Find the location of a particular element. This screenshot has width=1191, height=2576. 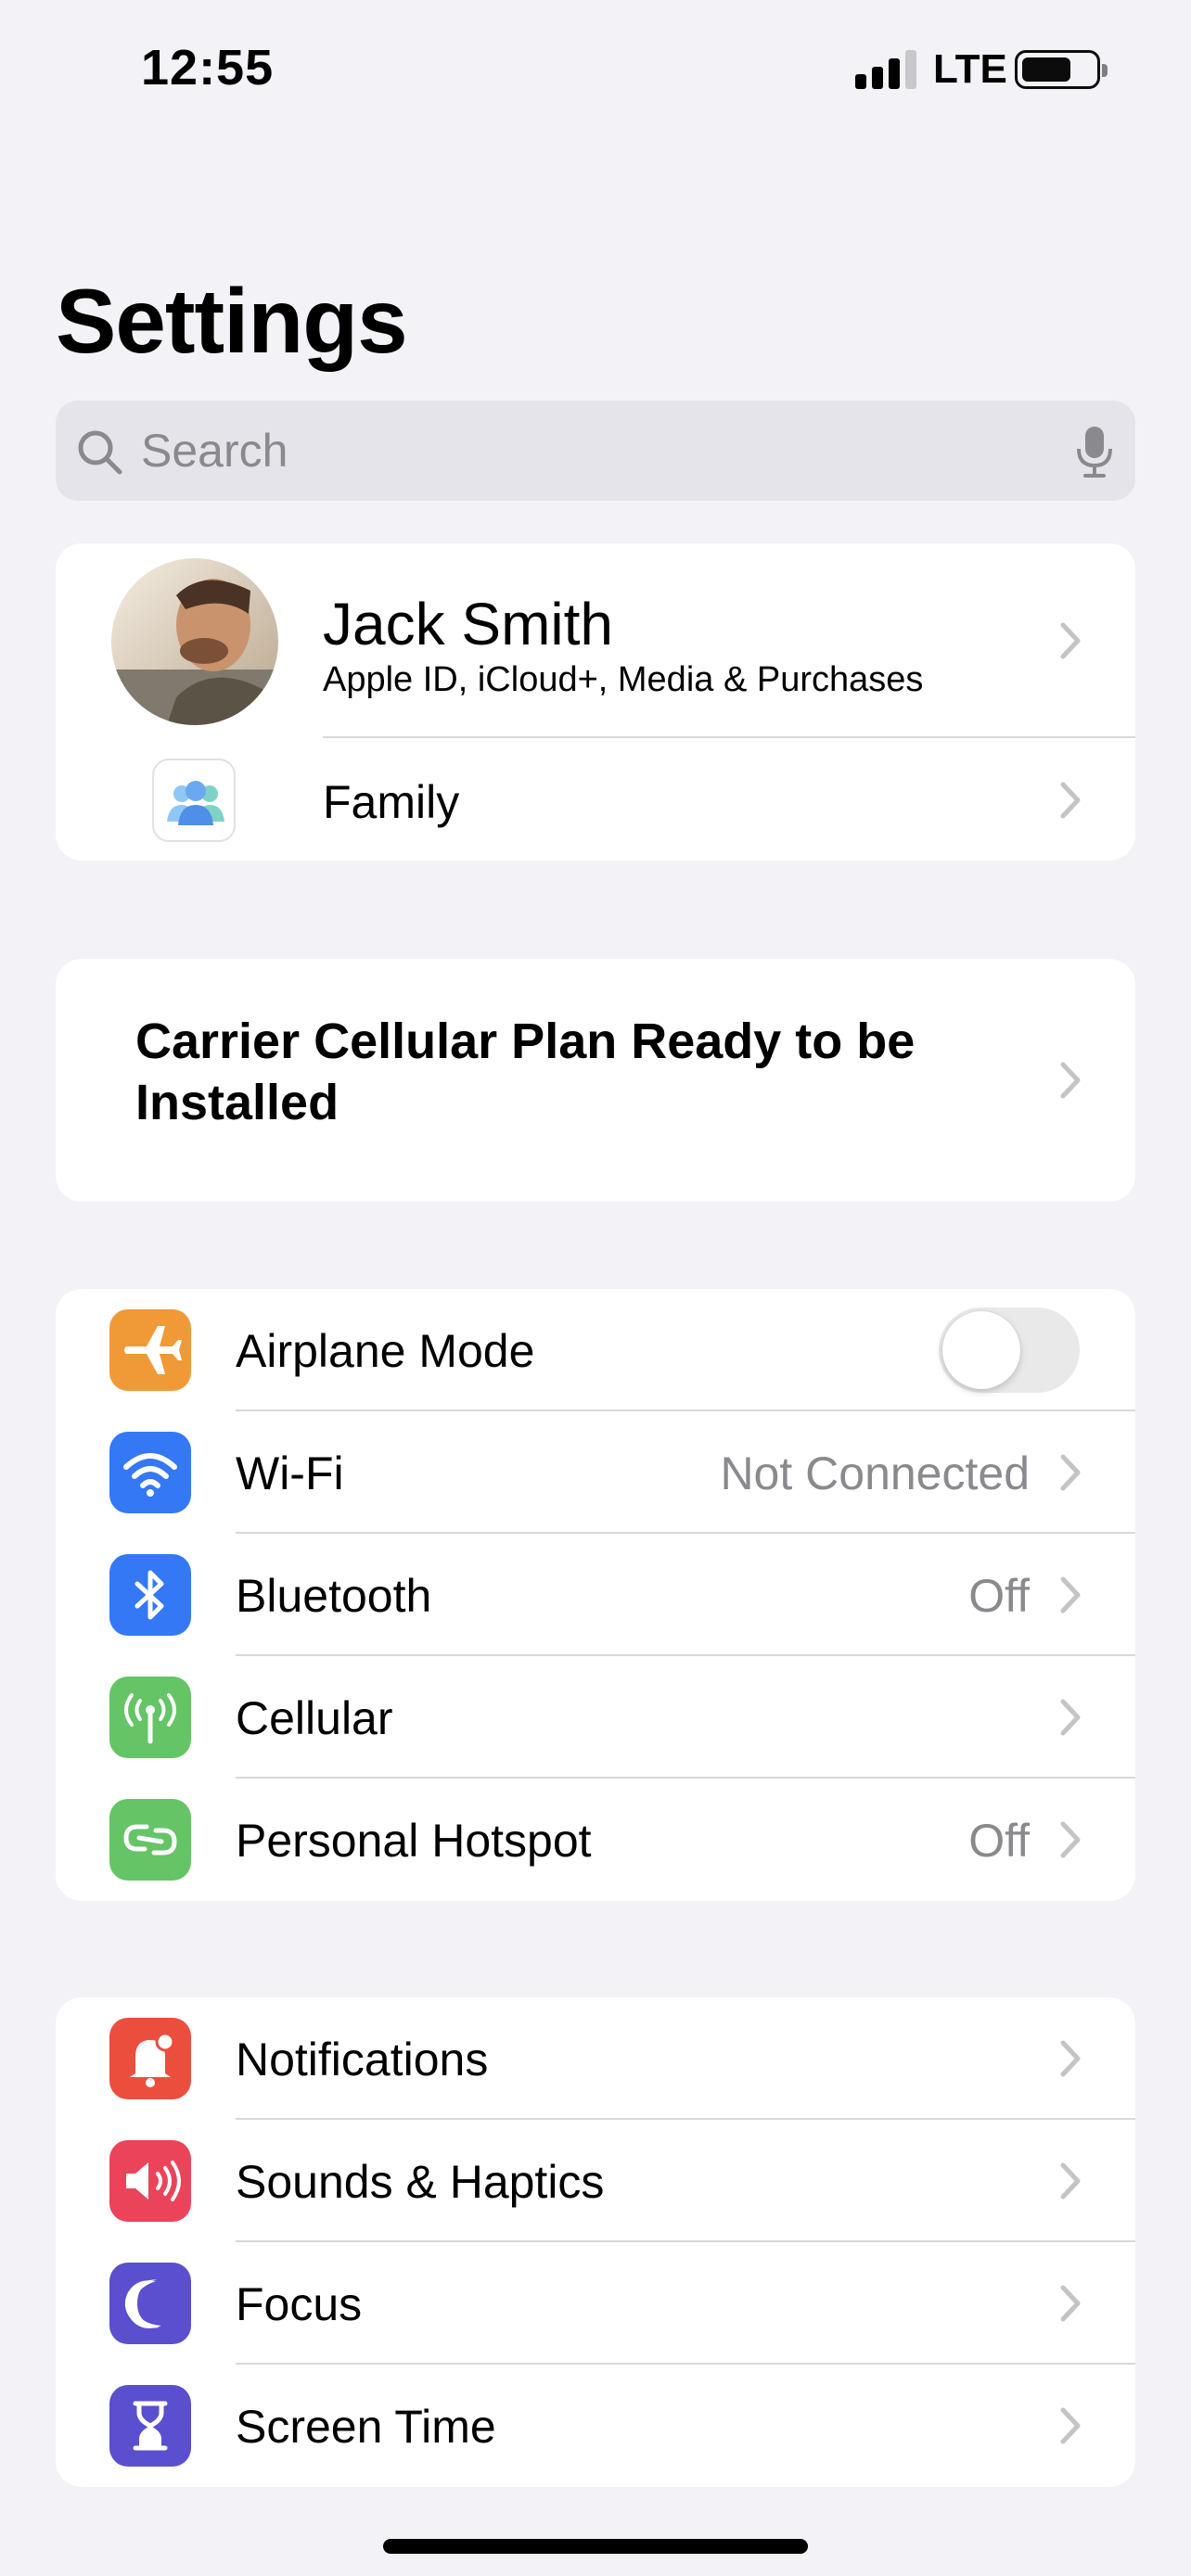

family-icon is located at coordinates (194, 800).